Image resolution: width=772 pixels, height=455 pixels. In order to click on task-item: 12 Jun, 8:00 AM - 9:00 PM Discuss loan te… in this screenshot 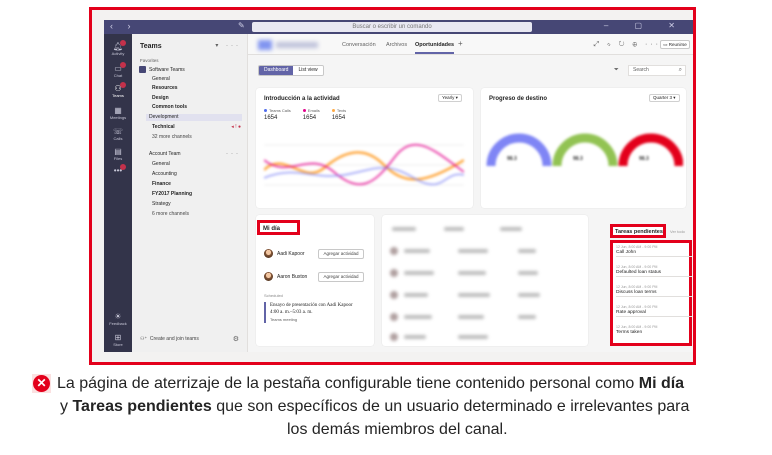, I will do `click(654, 291)`.